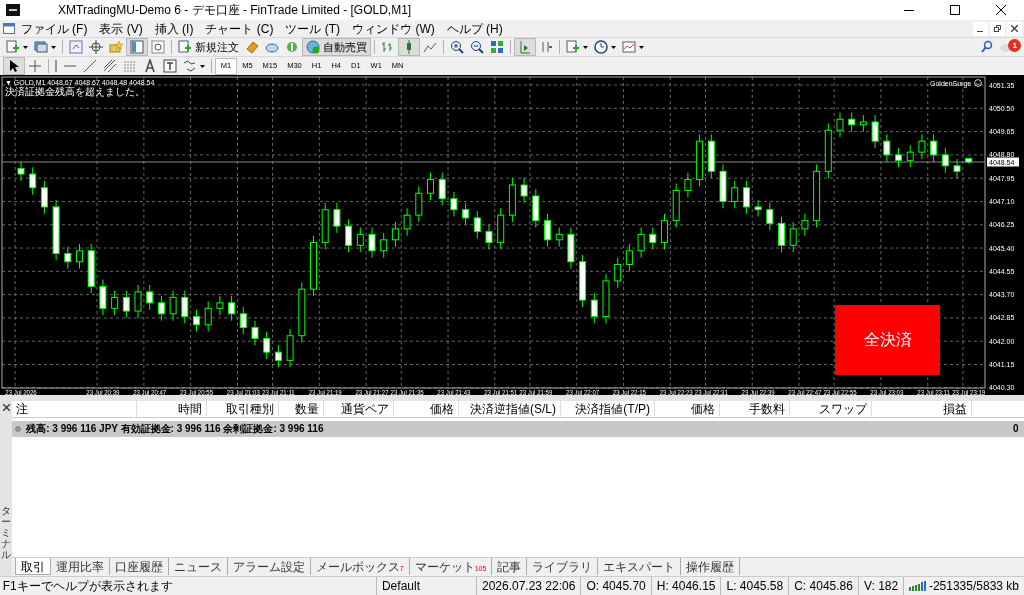 The height and width of the screenshot is (595, 1024). I want to click on column-header: 決済指値(T/P), so click(608, 409).